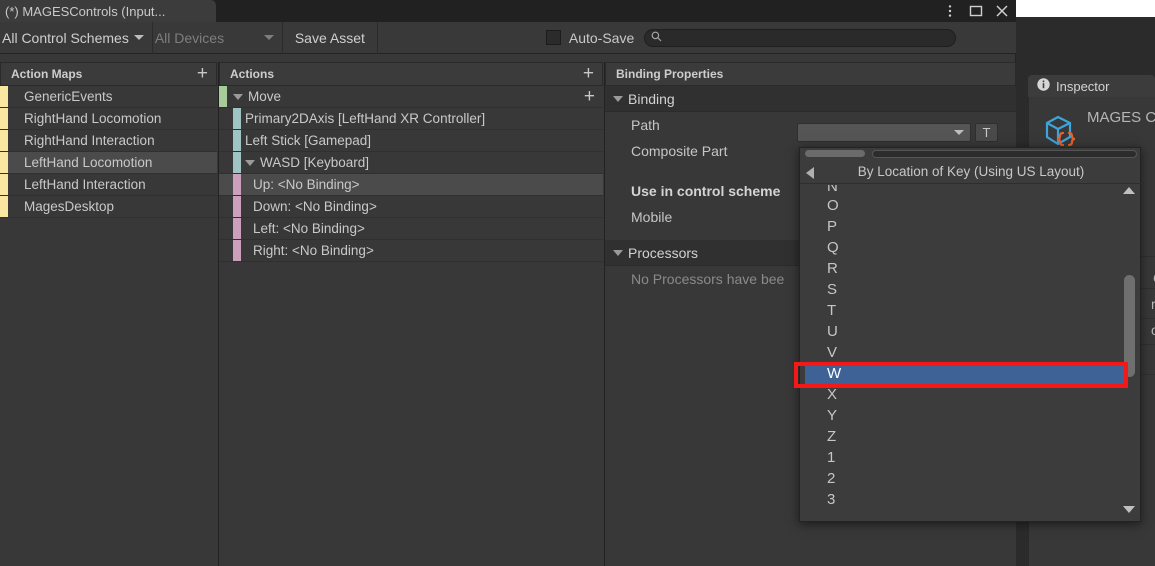 The width and height of the screenshot is (1155, 566). I want to click on action-tree-row: Primary2DAxis [LeftHand XR Controller], so click(411, 119).